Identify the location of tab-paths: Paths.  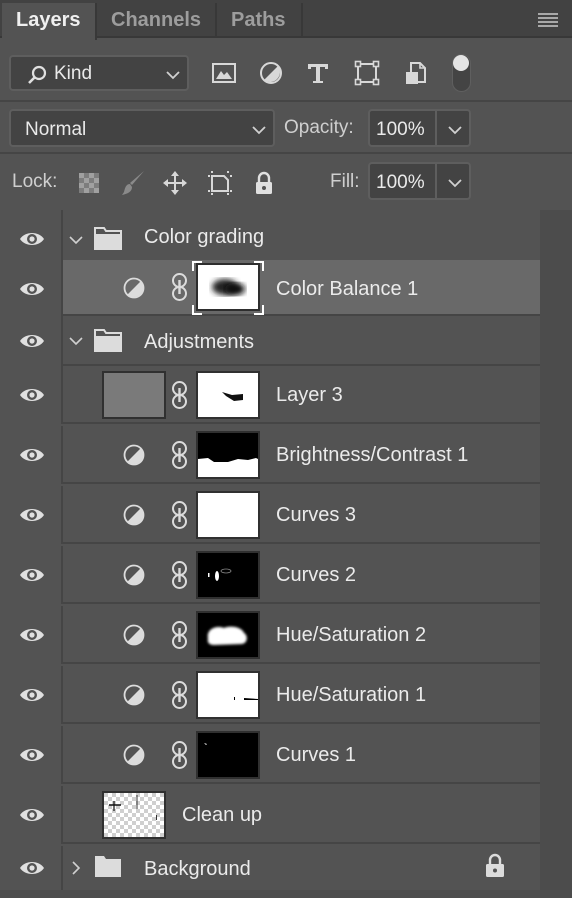
(260, 20).